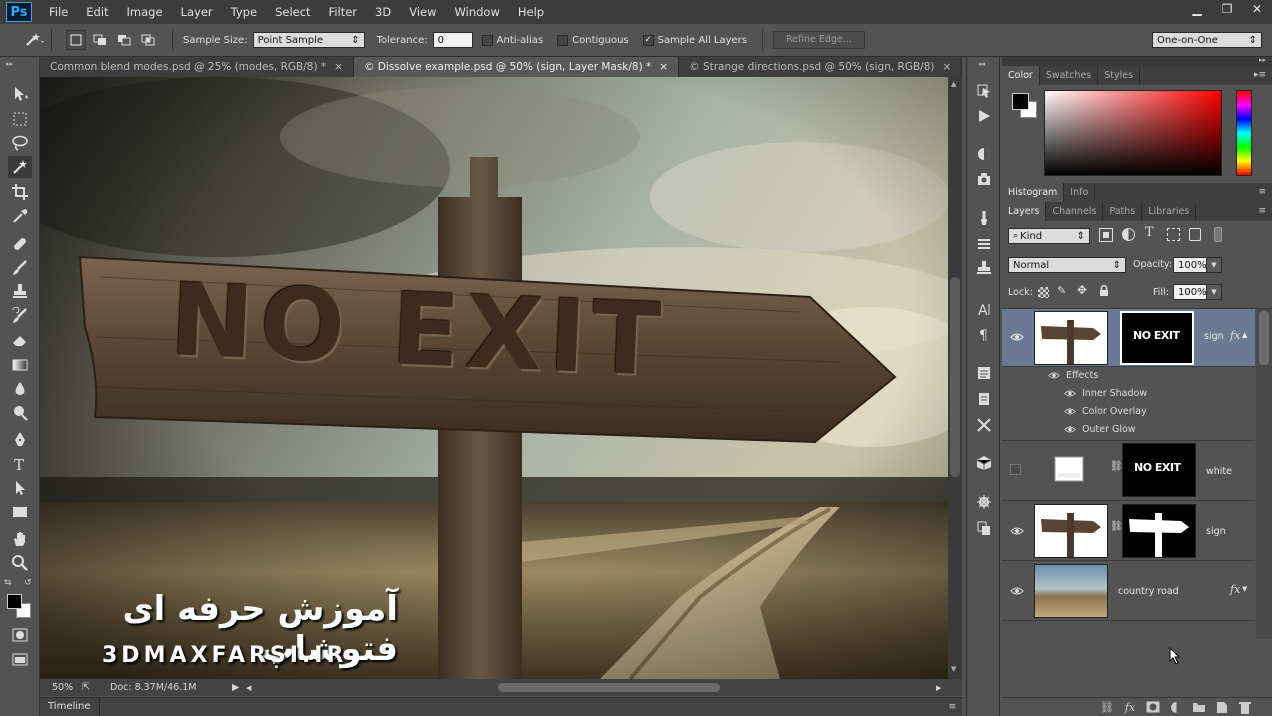 The image size is (1272, 716). I want to click on pen-tool-icon, so click(20, 439).